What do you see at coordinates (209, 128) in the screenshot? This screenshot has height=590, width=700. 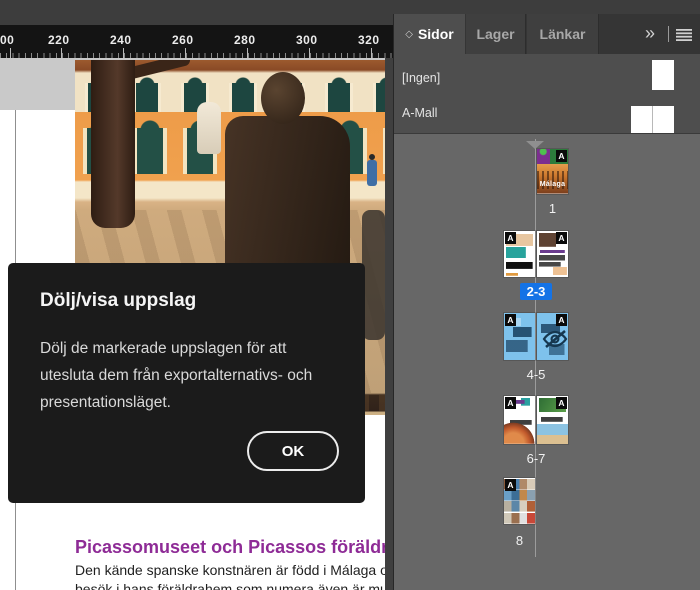 I see `white-sculpture` at bounding box center [209, 128].